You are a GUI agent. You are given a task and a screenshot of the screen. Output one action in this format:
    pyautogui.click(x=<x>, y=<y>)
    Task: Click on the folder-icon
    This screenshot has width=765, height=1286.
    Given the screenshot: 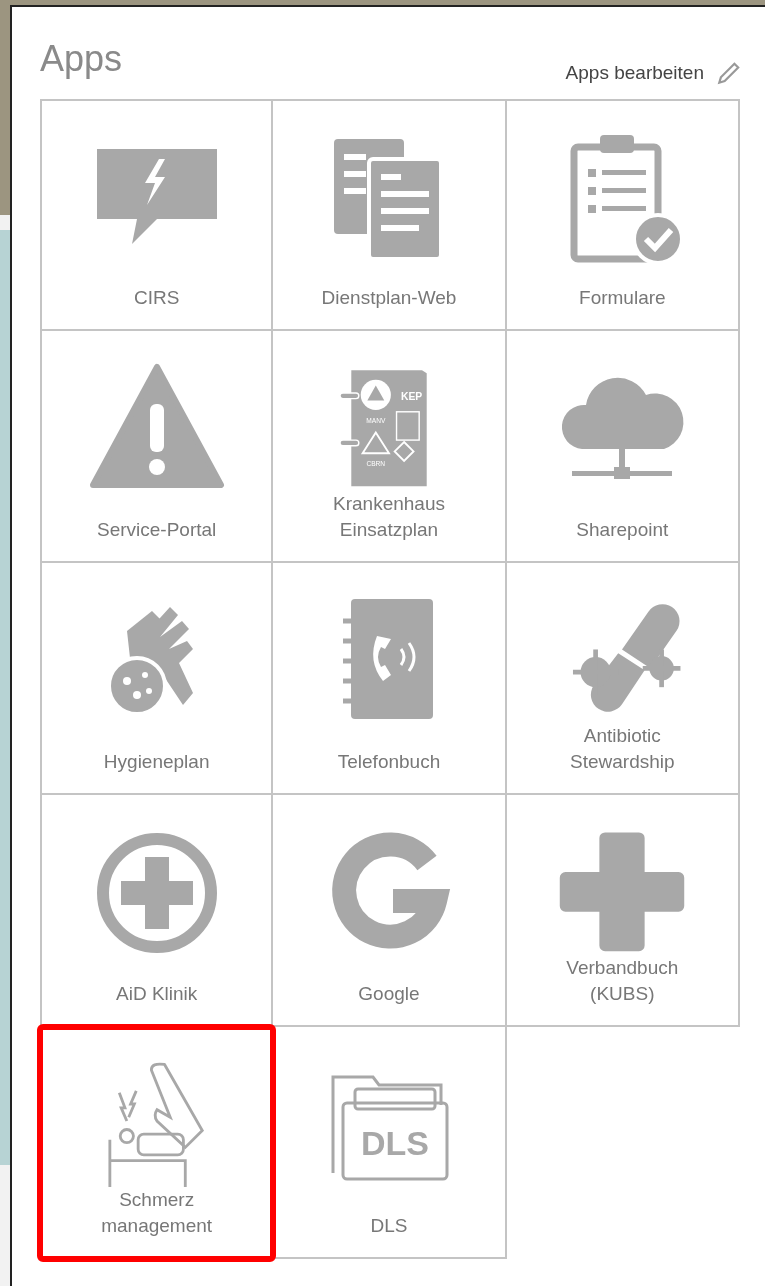 What is the action you would take?
    pyautogui.click(x=390, y=1128)
    